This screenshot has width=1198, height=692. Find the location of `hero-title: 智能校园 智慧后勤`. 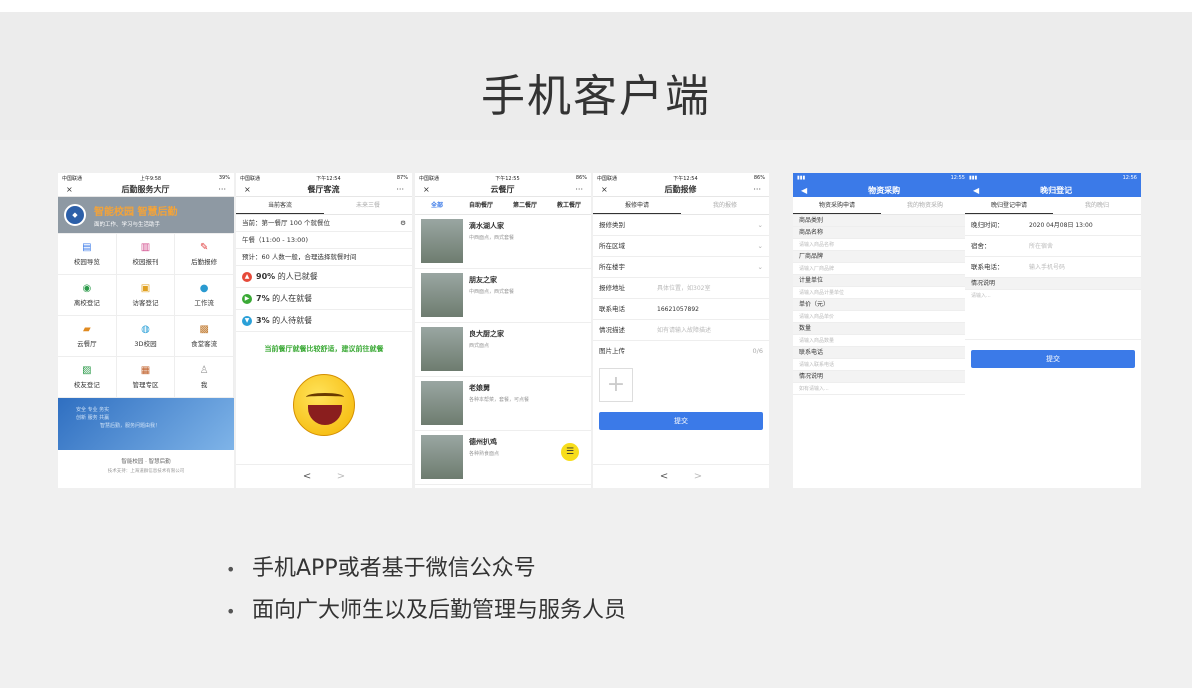

hero-title: 智能校园 智慧后勤 is located at coordinates (136, 212).